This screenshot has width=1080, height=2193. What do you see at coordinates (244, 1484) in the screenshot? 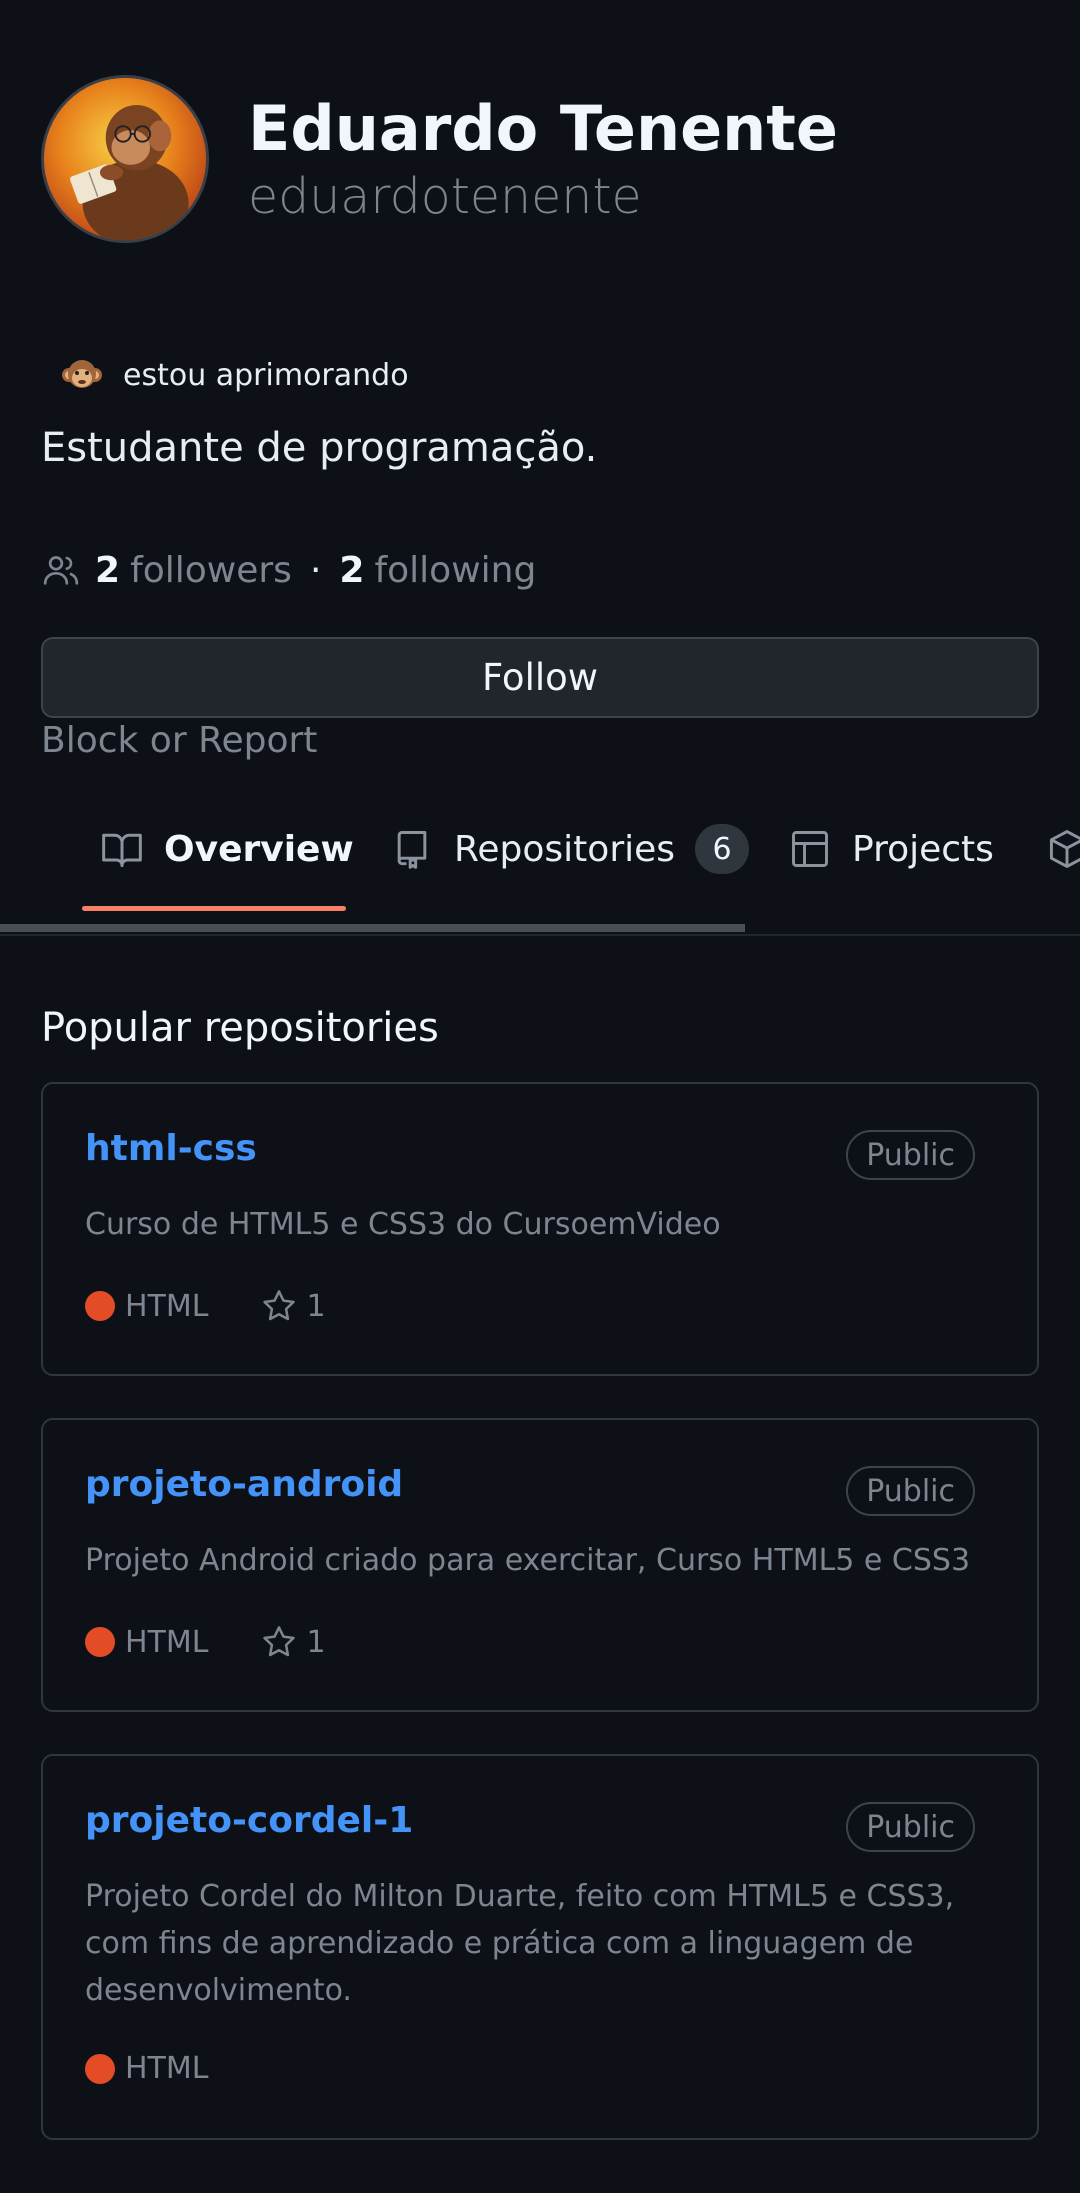
I see `repo-name-link: projeto-android` at bounding box center [244, 1484].